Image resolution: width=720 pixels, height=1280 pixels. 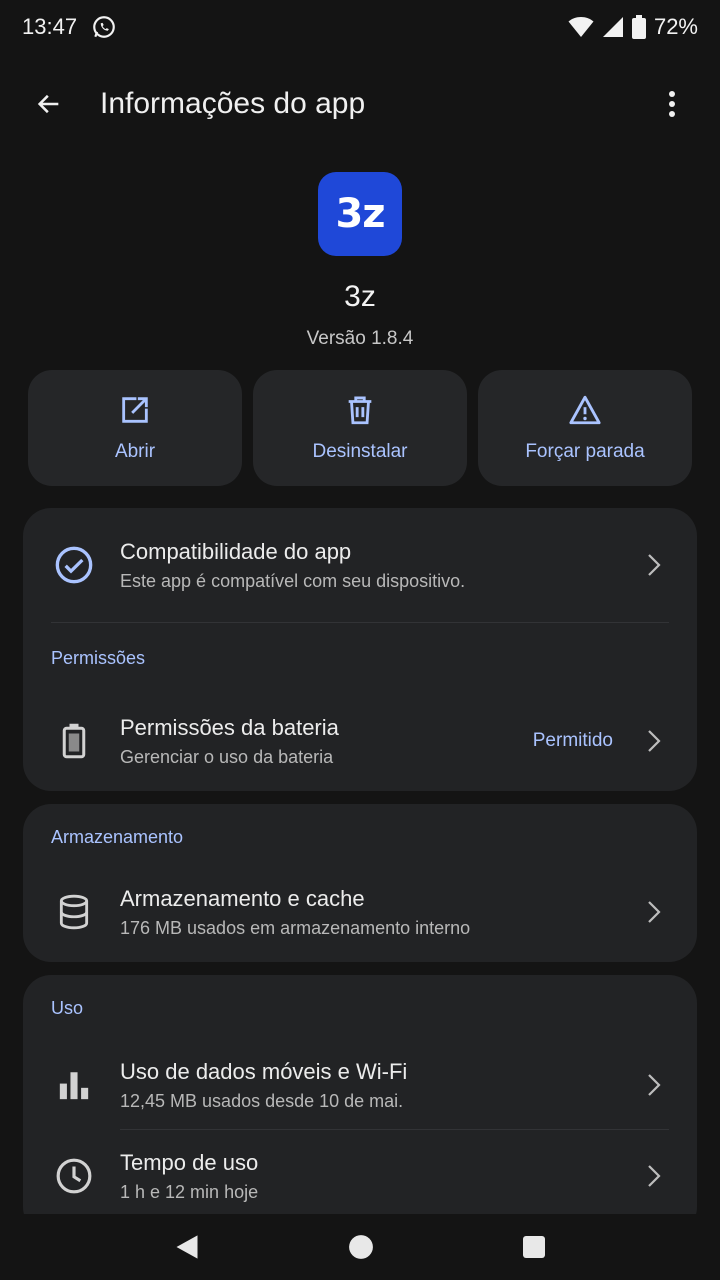 What do you see at coordinates (360, 451) in the screenshot?
I see `uninstall-button-label: Desinstalar` at bounding box center [360, 451].